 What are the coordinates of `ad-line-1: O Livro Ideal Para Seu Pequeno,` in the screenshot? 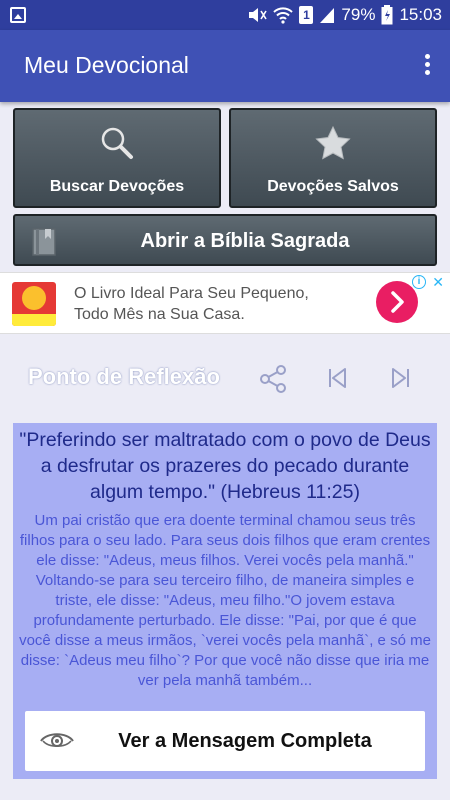 It's located at (191, 293).